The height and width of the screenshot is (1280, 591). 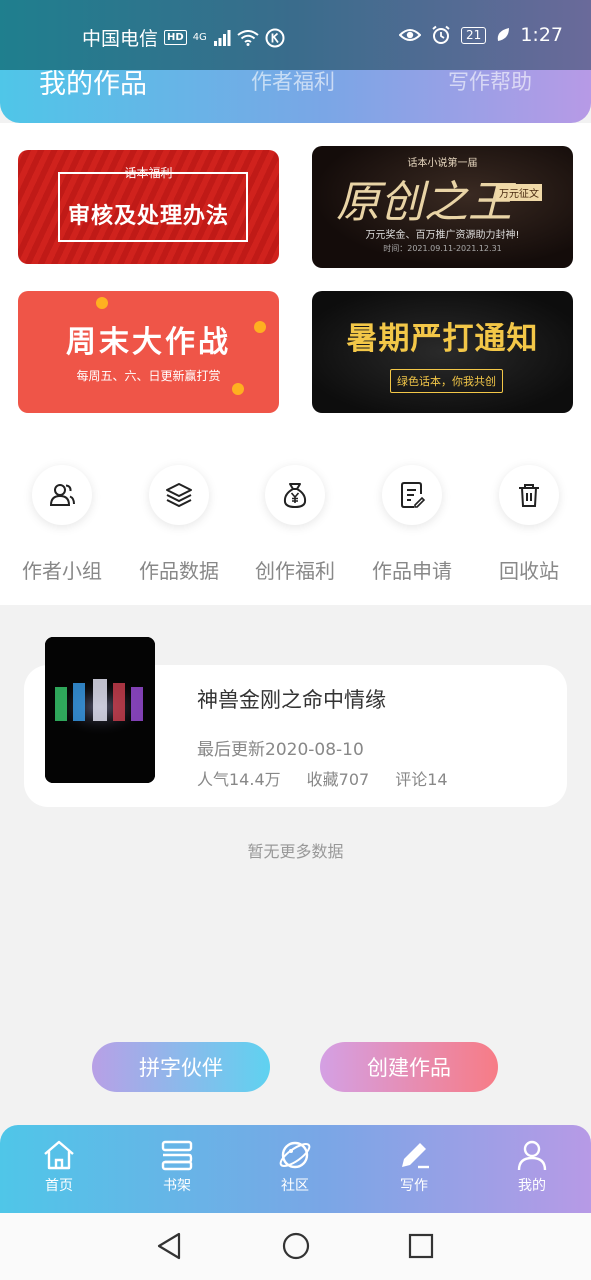 What do you see at coordinates (532, 1155) in the screenshot?
I see `user-icon` at bounding box center [532, 1155].